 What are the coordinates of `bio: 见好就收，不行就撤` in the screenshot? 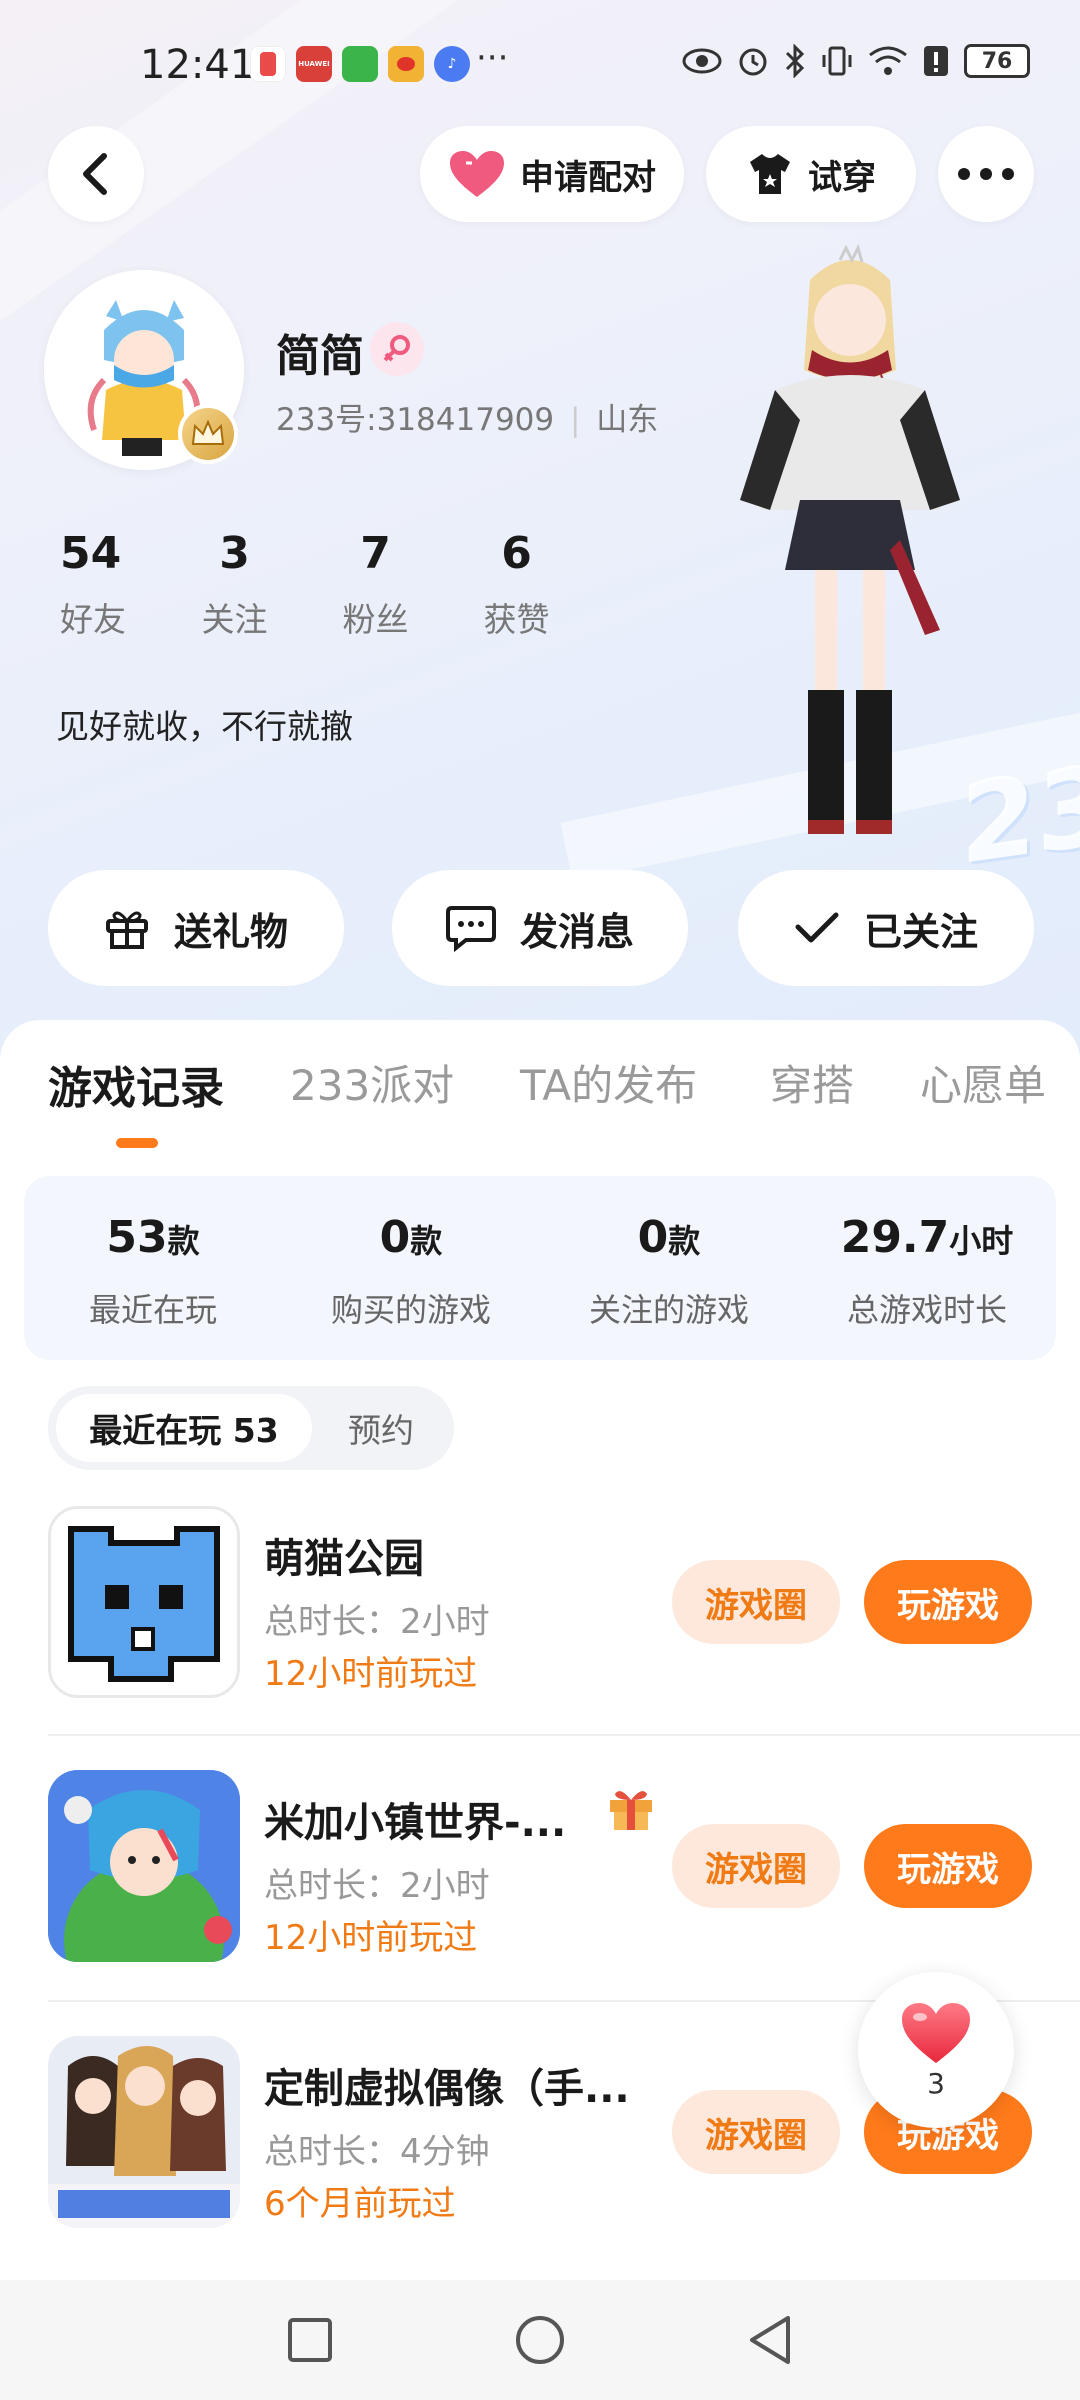 It's located at (204, 726).